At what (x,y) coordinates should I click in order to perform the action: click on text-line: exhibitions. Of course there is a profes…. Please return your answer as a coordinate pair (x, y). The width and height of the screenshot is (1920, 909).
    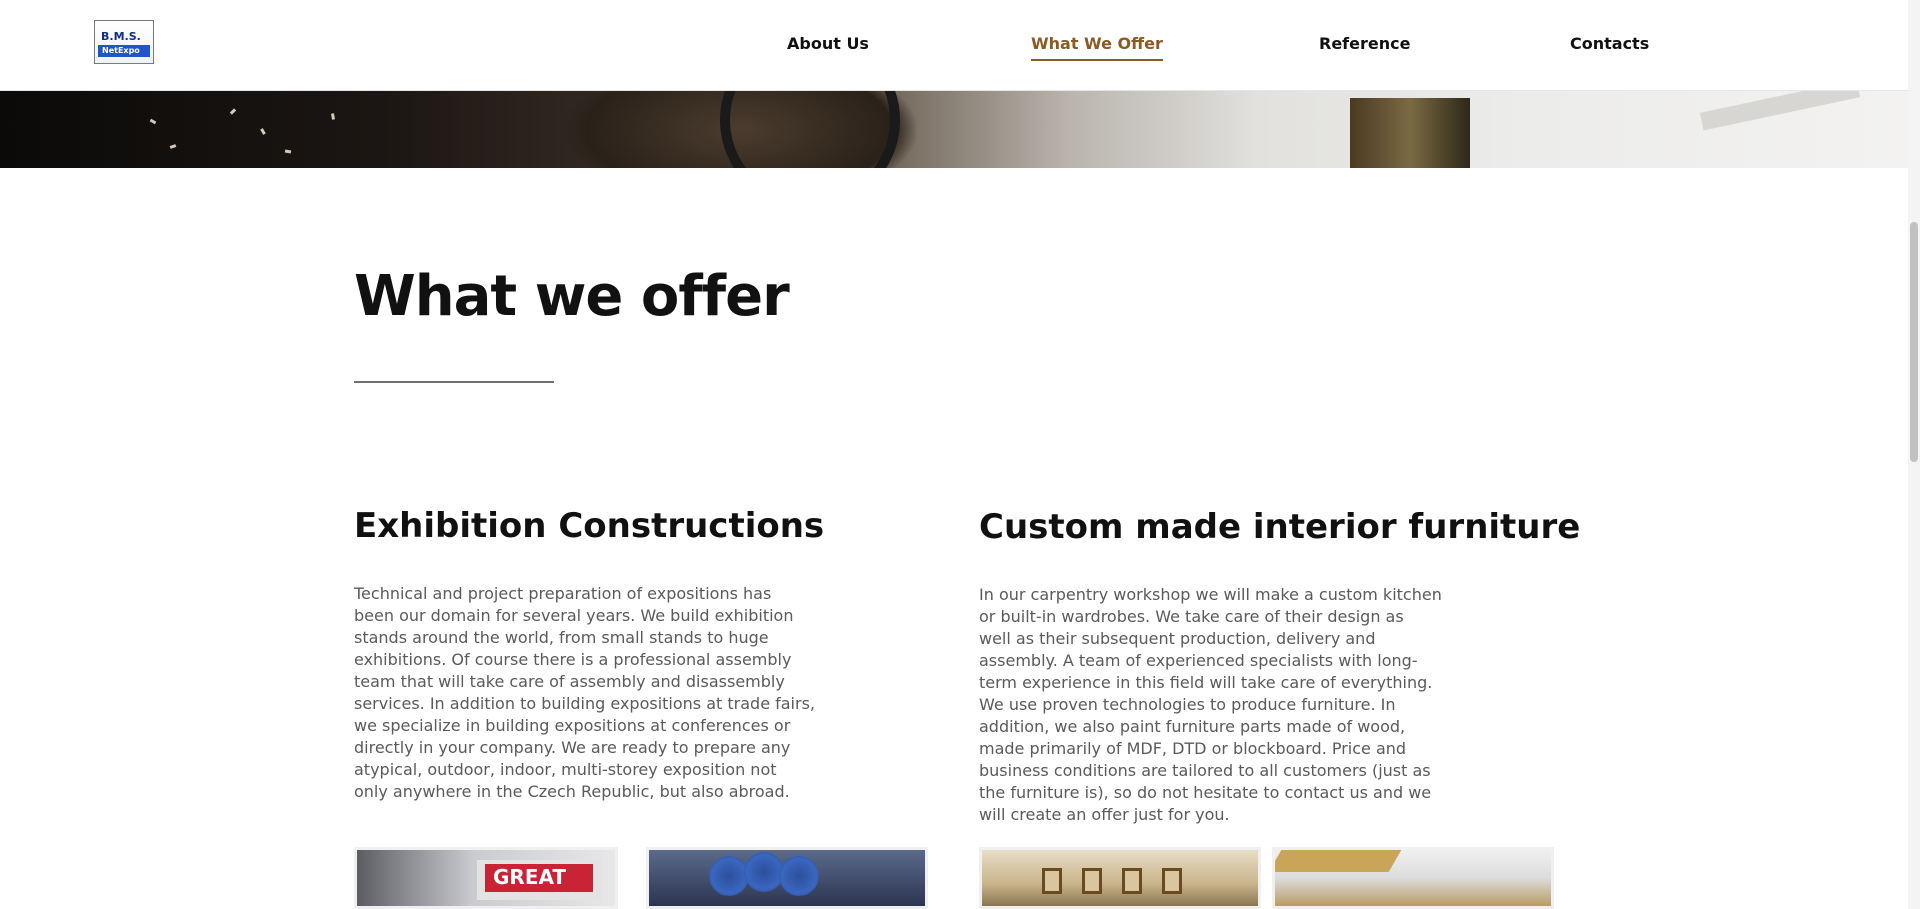
    Looking at the image, I should click on (573, 659).